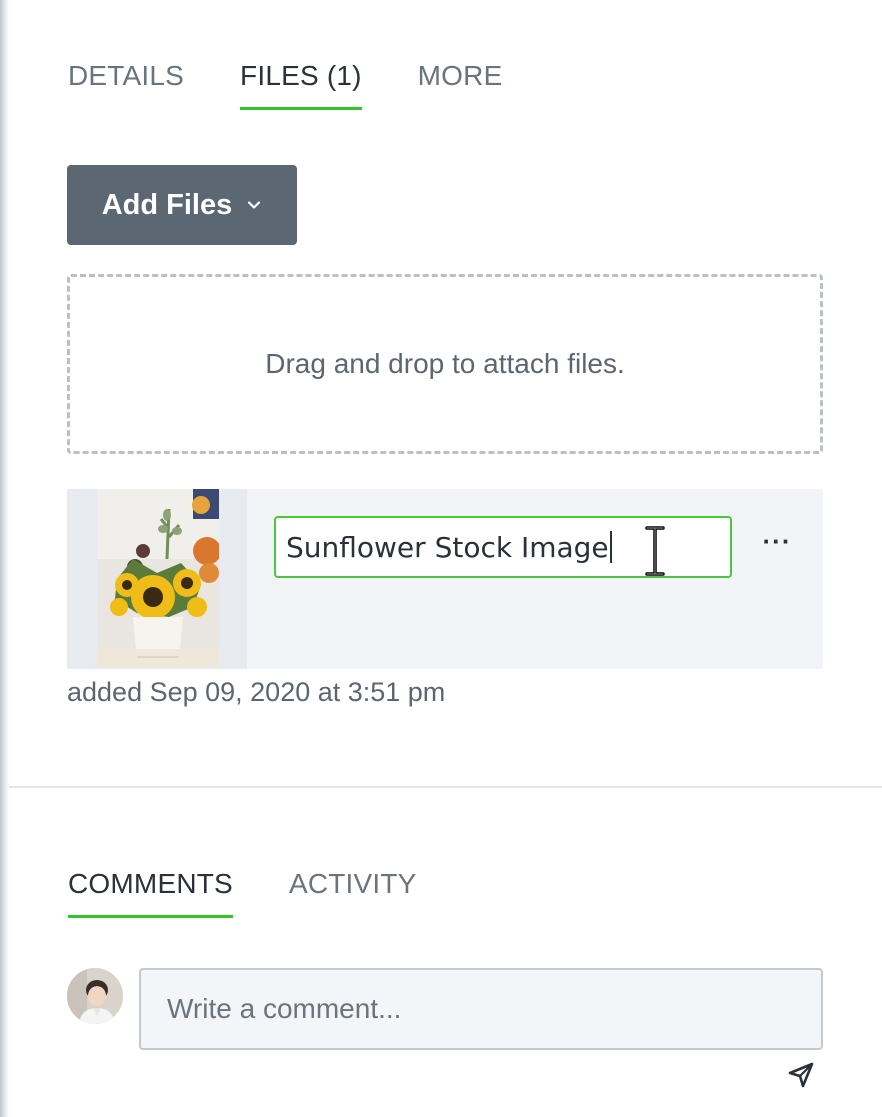  I want to click on tab-files: FILES (1), so click(301, 85).